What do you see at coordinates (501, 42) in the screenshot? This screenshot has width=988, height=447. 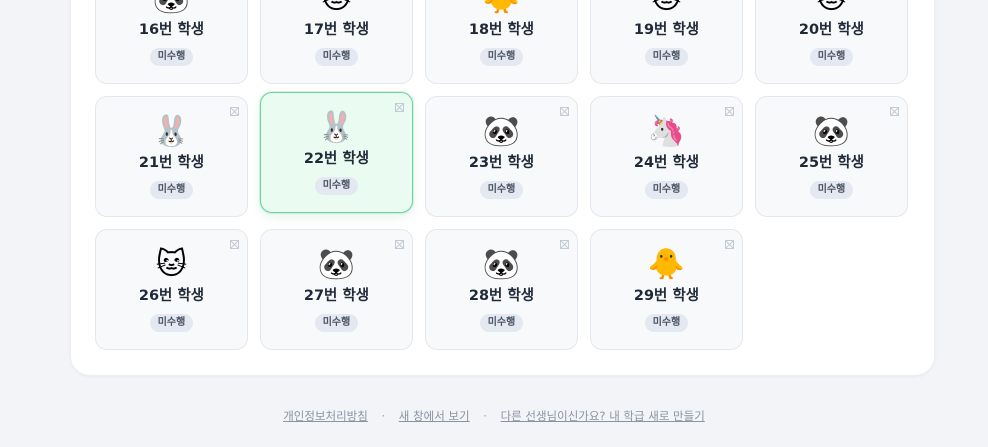 I see `student-card: 🐥 18번 학생 미수행` at bounding box center [501, 42].